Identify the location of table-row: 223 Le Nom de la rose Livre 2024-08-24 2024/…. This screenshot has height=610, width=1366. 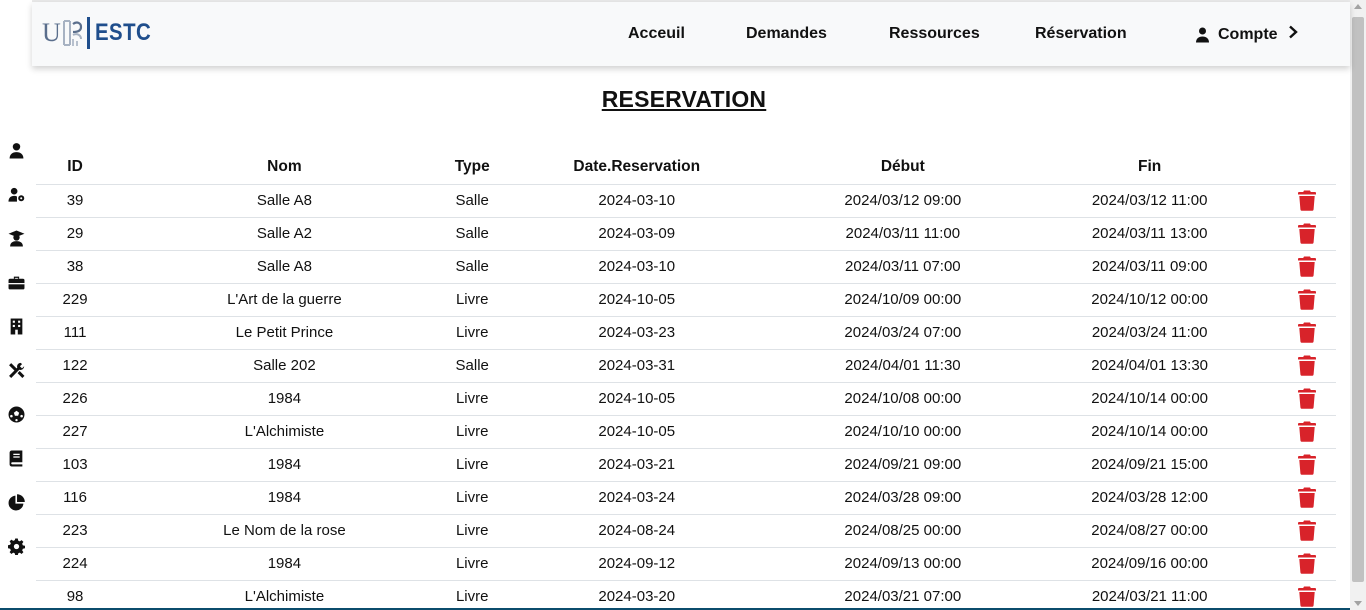
(686, 530).